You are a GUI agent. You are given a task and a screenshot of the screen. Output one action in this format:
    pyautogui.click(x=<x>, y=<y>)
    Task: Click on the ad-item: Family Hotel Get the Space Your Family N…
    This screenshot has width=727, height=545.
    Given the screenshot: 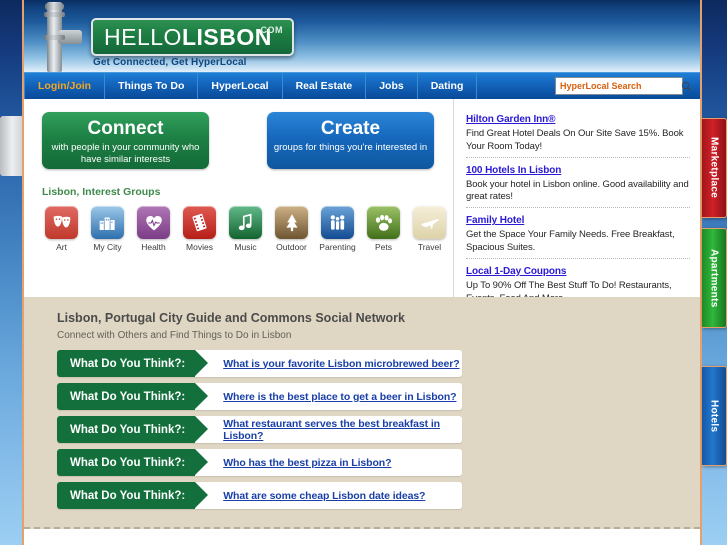 What is the action you would take?
    pyautogui.click(x=578, y=232)
    